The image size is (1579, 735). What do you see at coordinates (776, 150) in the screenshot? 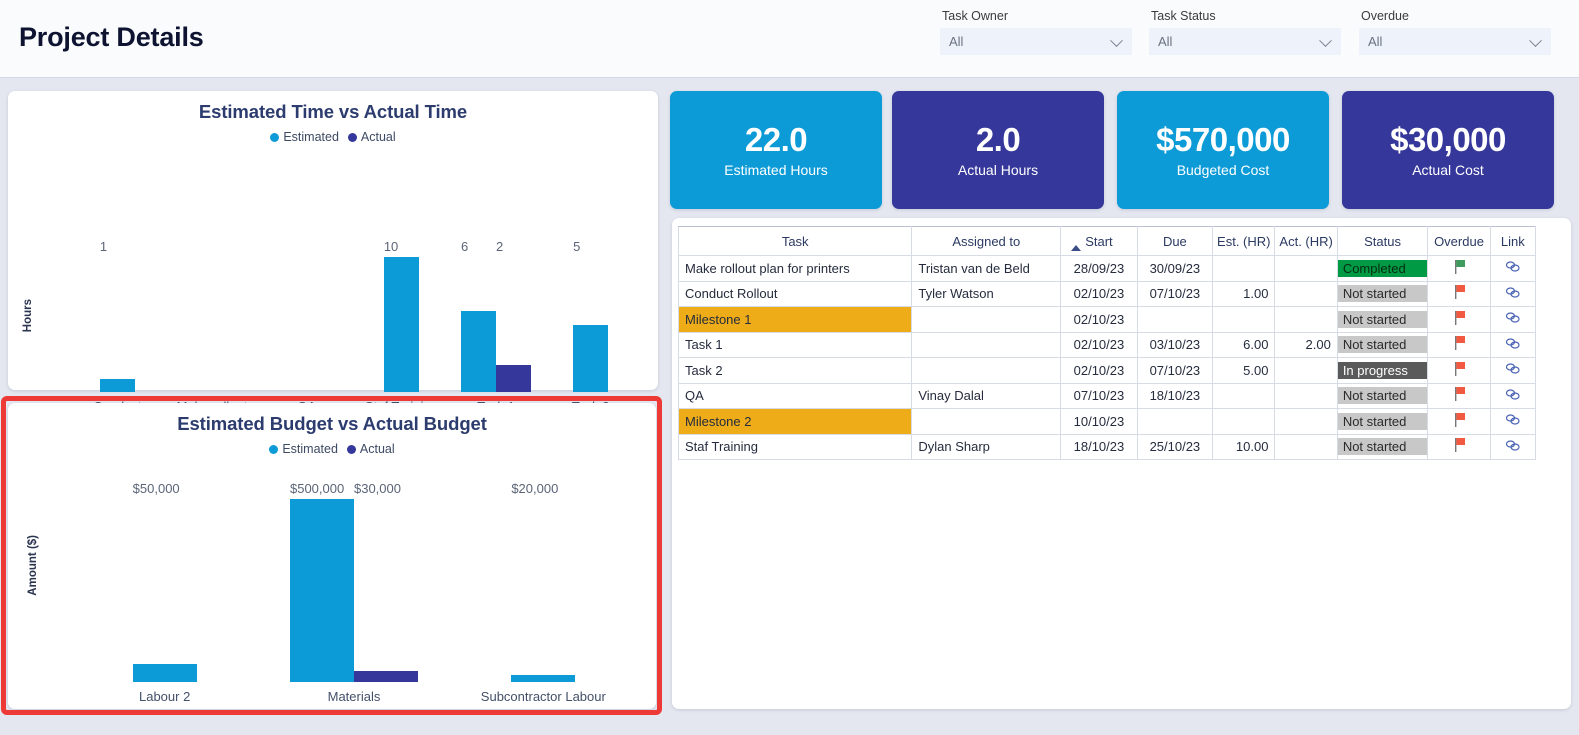
I see `kpi-card-estimated-hours: 22.0 Estimated Hours` at bounding box center [776, 150].